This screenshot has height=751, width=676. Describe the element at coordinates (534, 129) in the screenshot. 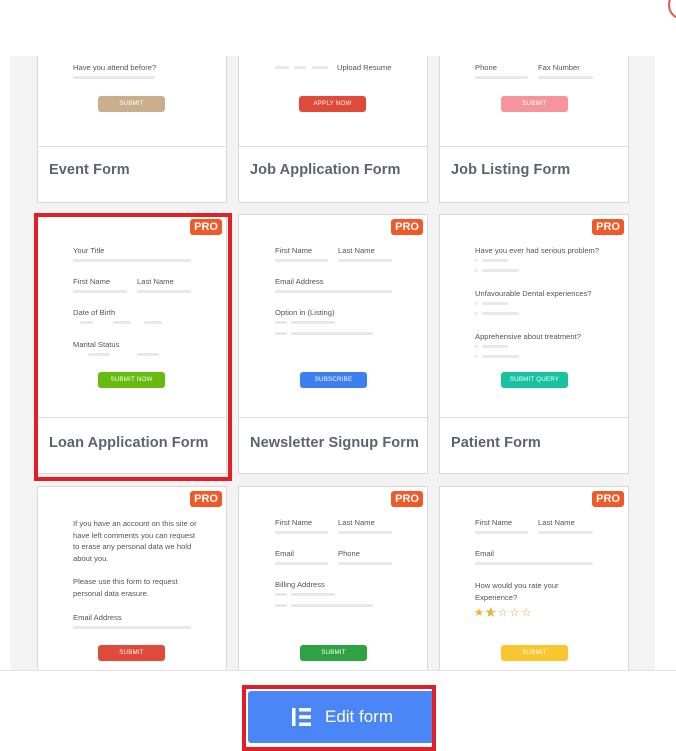

I see `template-card-job-listing: Phone Fax Number SUBMIT Job Listing Form` at that location.